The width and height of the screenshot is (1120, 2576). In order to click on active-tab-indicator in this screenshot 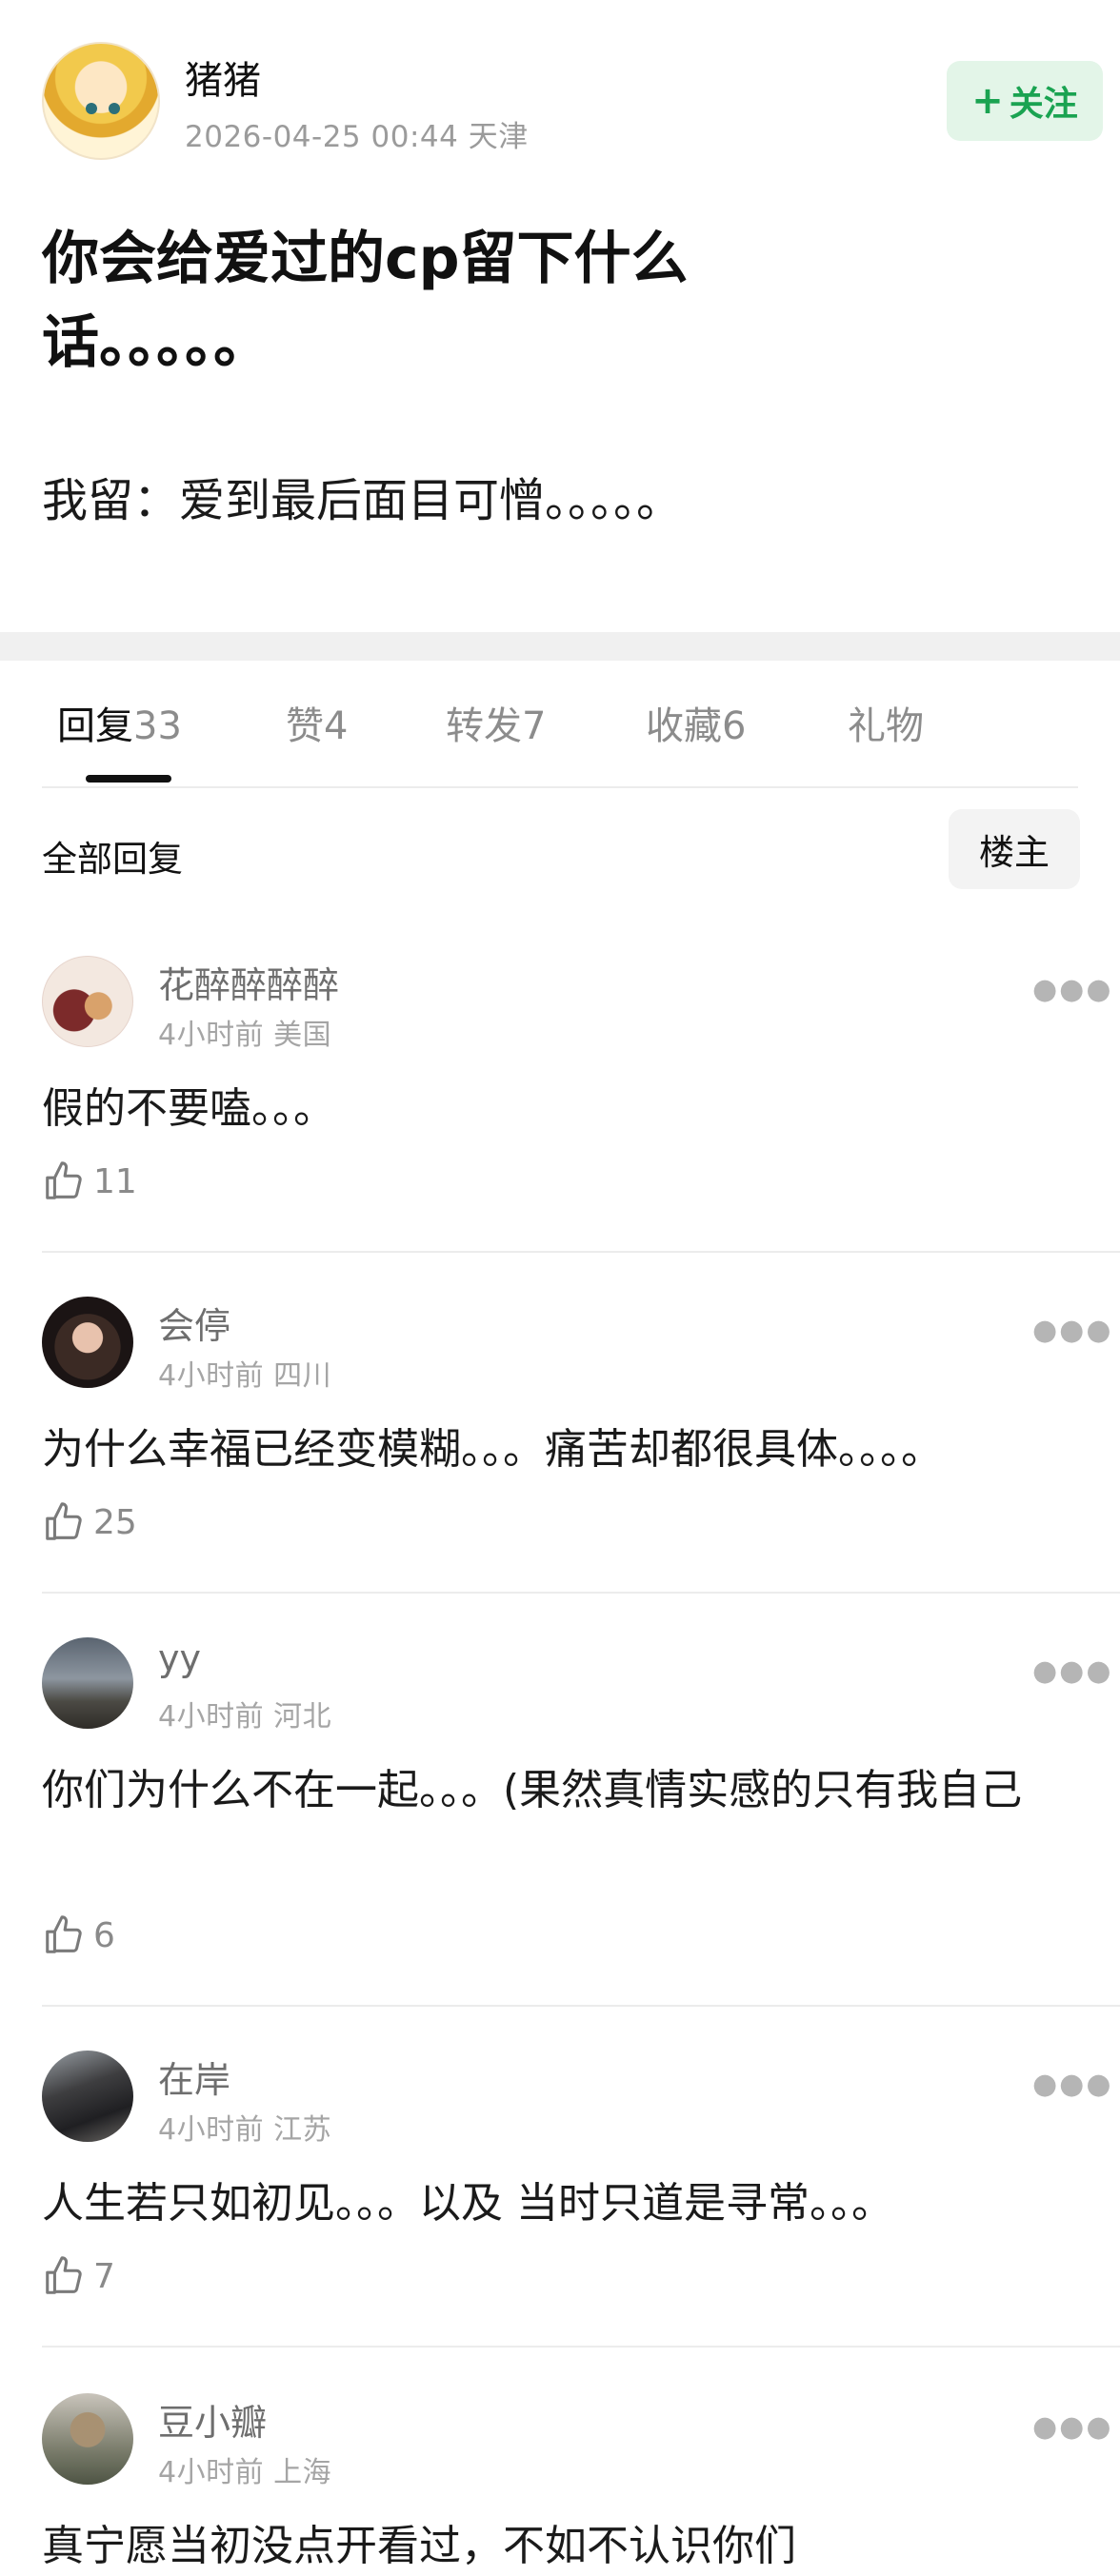, I will do `click(128, 779)`.